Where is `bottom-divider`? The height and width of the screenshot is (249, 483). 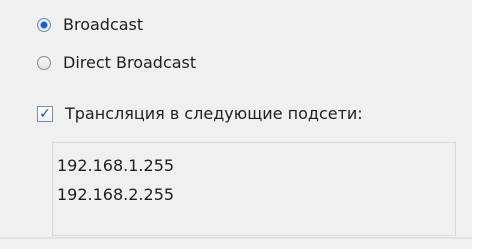
bottom-divider is located at coordinates (236, 238).